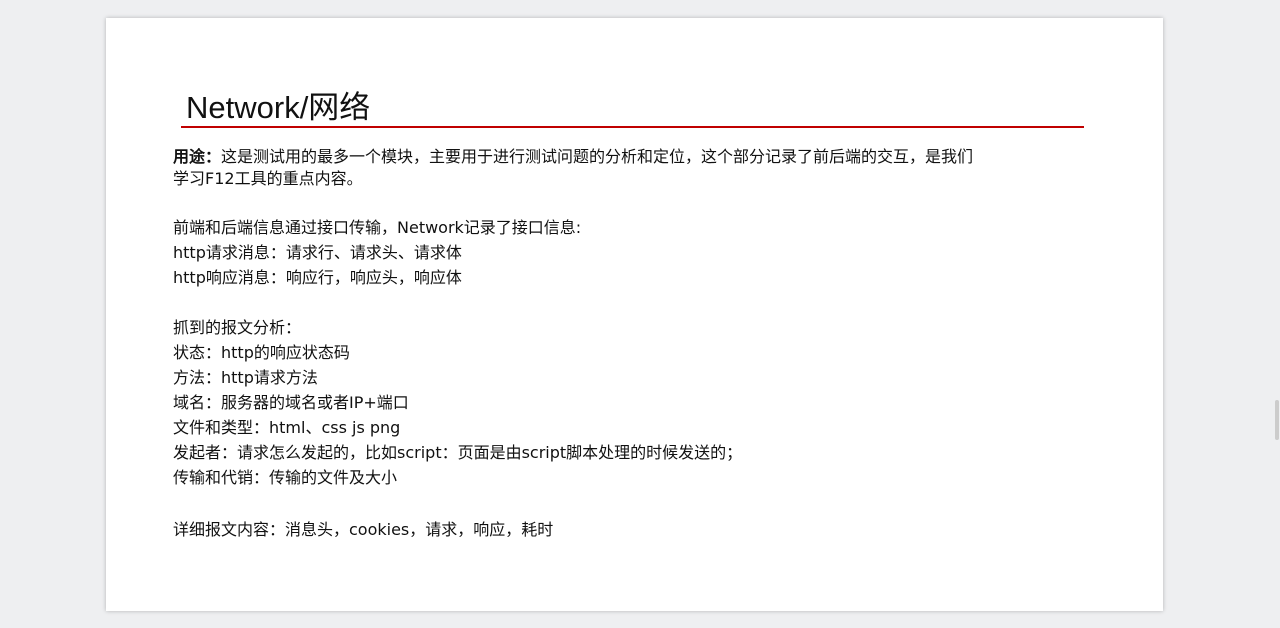 This screenshot has width=1280, height=628. I want to click on text-line: 文件和类型：html、css js png, so click(287, 427).